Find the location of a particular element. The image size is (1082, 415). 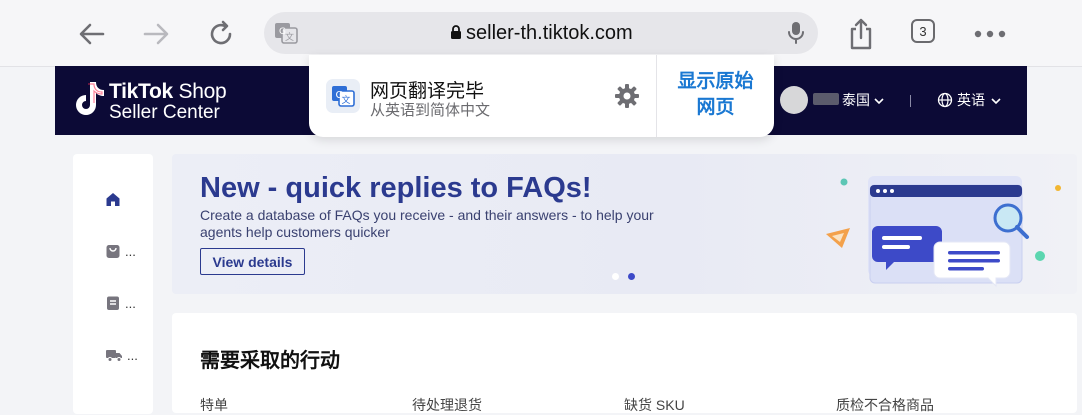

forward-arrow-icon is located at coordinates (156, 34).